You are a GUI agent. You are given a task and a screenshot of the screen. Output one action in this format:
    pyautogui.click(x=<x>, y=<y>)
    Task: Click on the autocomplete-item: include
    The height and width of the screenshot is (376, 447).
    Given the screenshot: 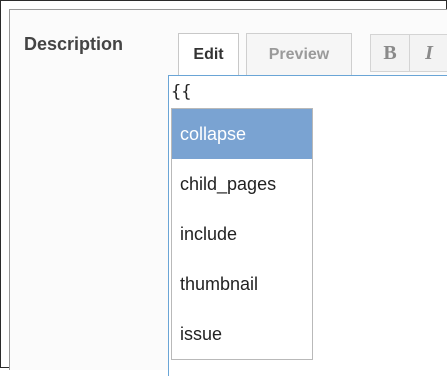 What is the action you would take?
    pyautogui.click(x=242, y=234)
    